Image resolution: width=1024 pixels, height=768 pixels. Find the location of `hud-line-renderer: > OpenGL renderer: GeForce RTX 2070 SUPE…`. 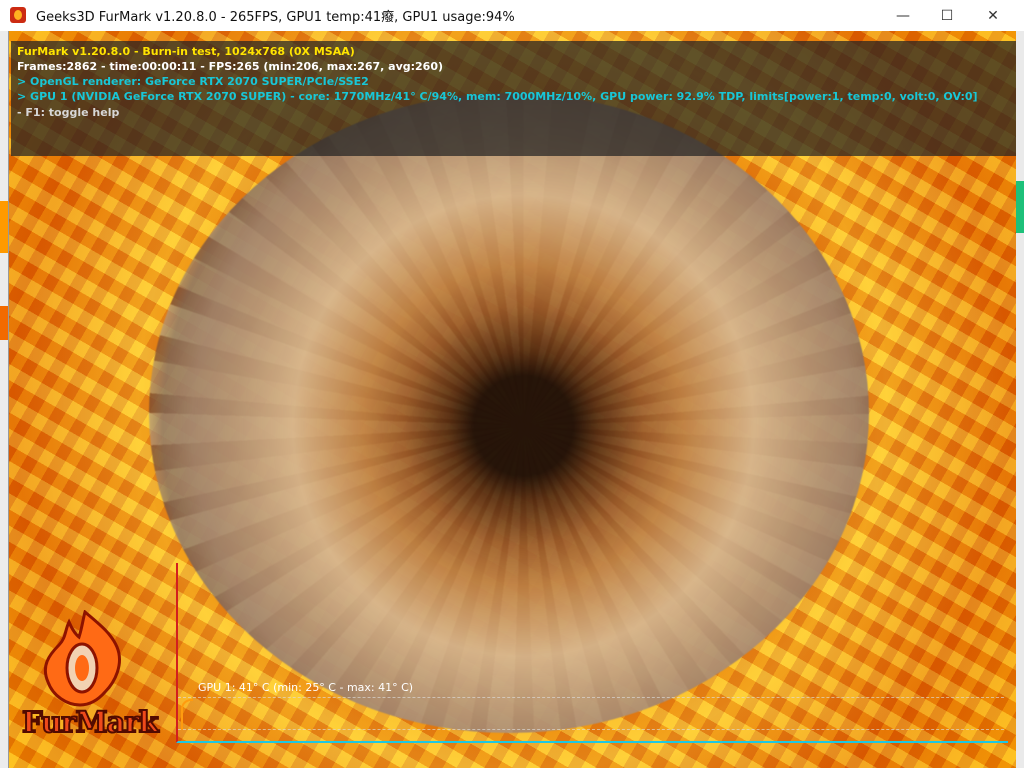

hud-line-renderer: > OpenGL renderer: GeForce RTX 2070 SUPE… is located at coordinates (193, 81).